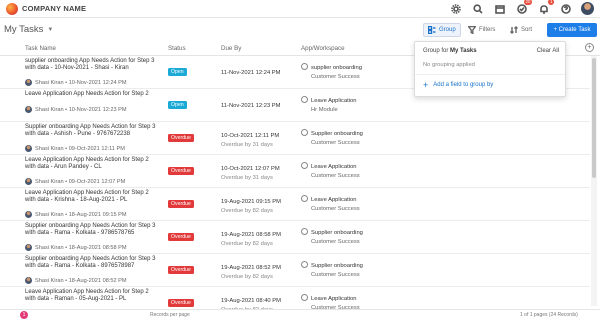  I want to click on column-status: Status, so click(177, 48).